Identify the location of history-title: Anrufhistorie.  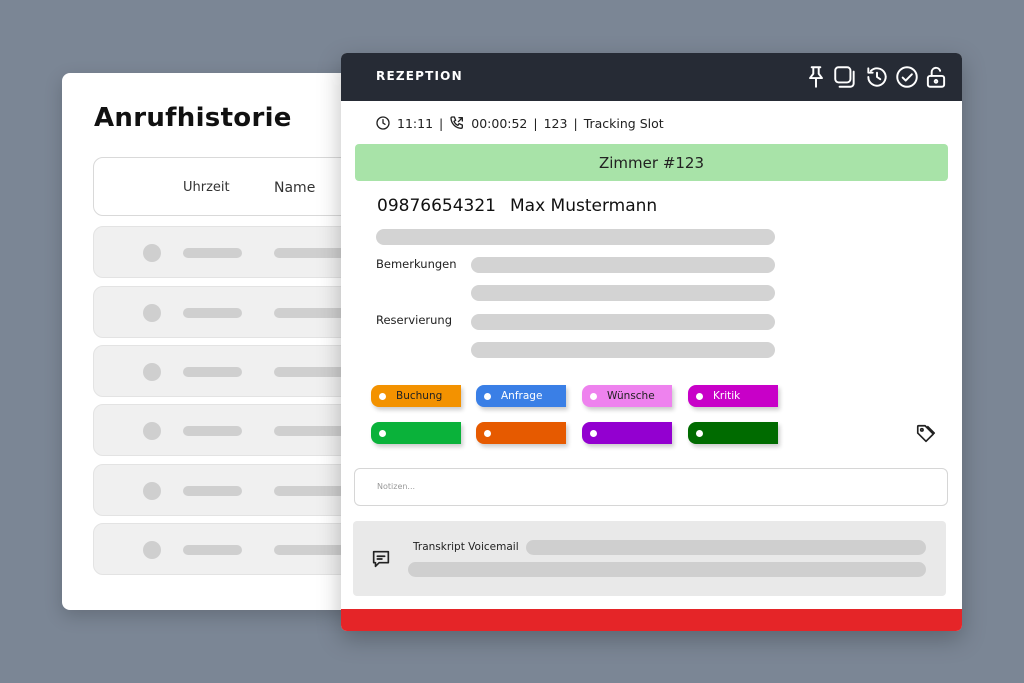
(193, 118).